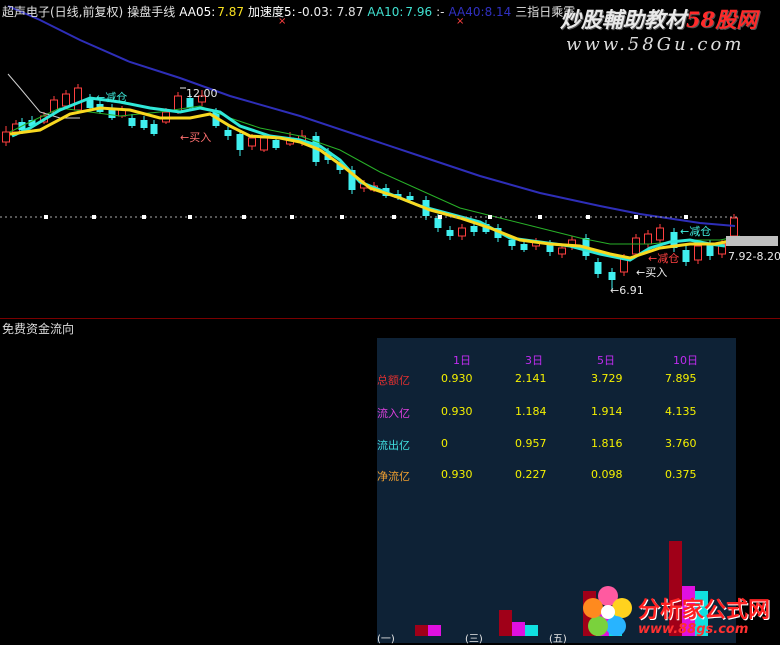  What do you see at coordinates (393, 413) in the screenshot?
I see `row-label-in: 流入亿` at bounding box center [393, 413].